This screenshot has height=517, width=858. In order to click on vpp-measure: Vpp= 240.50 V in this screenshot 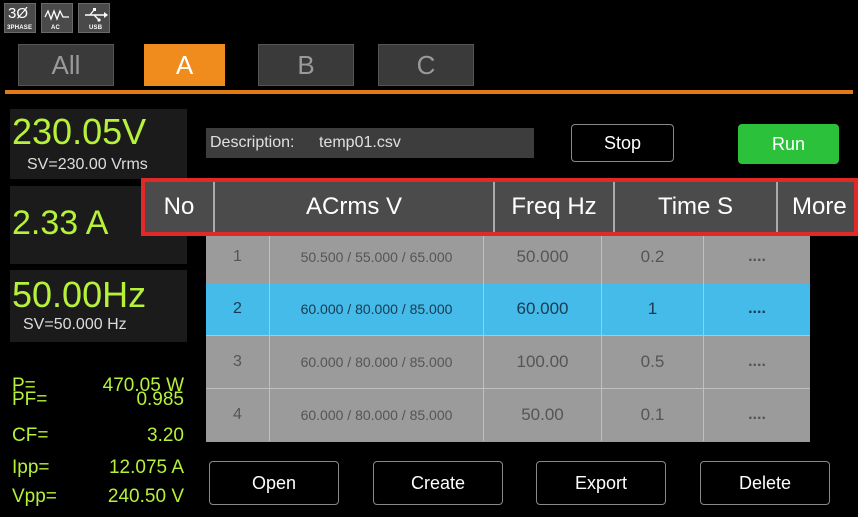, I will do `click(98, 496)`.